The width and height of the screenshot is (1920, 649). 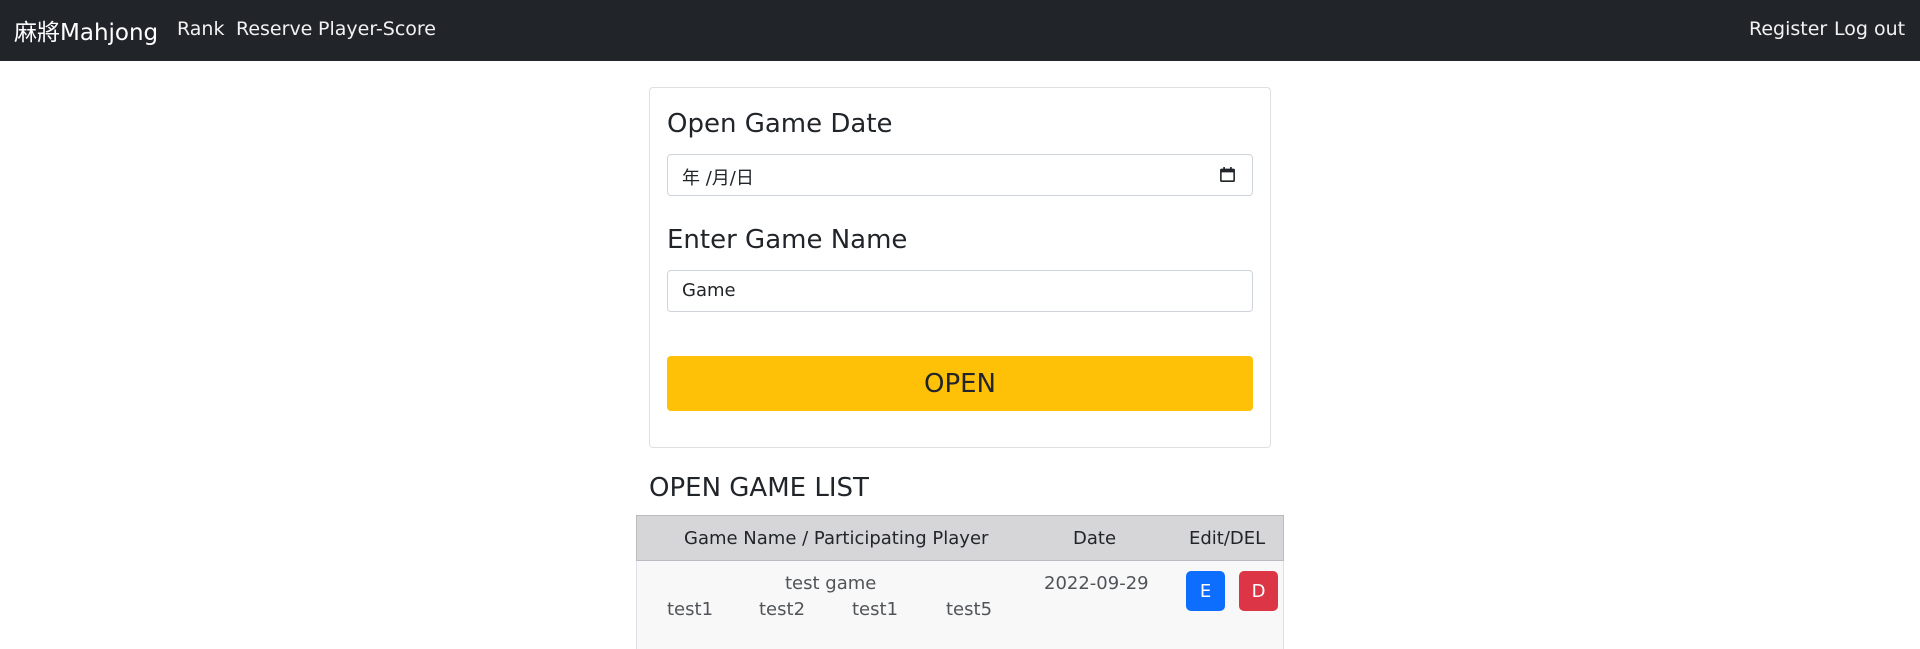 What do you see at coordinates (780, 124) in the screenshot?
I see `date-label: Open Game Date` at bounding box center [780, 124].